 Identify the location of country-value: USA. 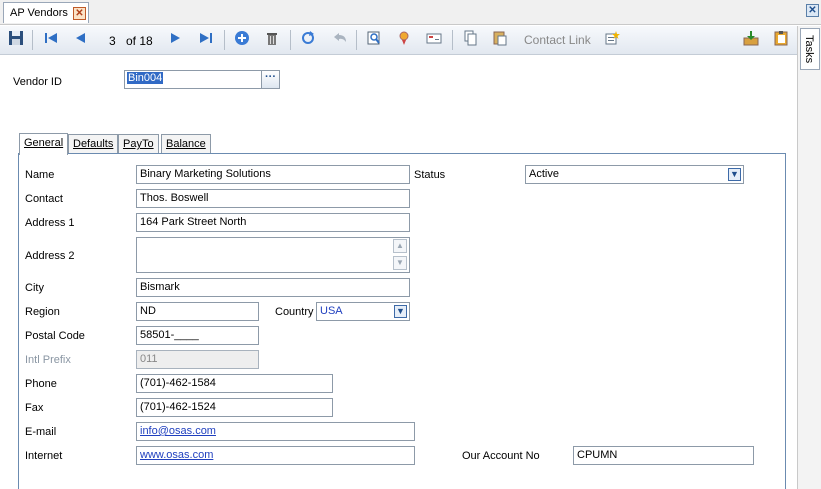
(331, 311).